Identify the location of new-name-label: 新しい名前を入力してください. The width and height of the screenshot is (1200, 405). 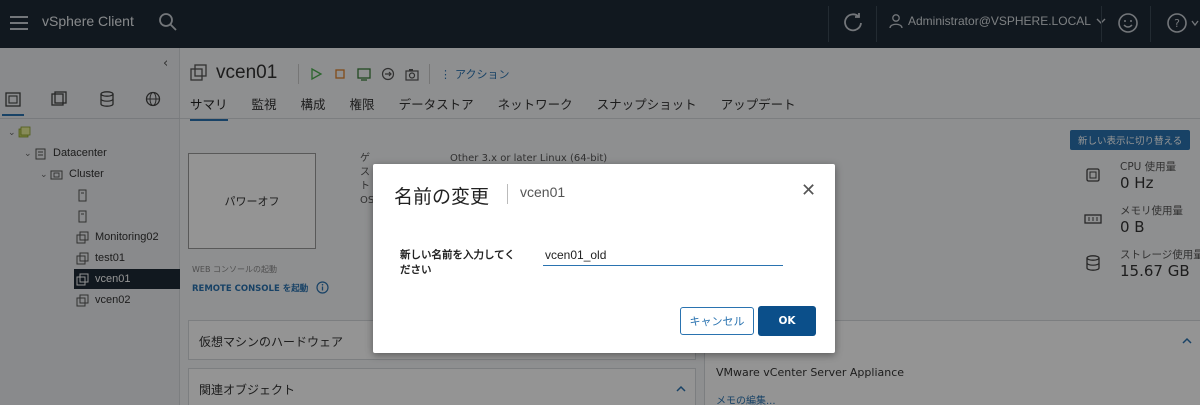
(457, 262).